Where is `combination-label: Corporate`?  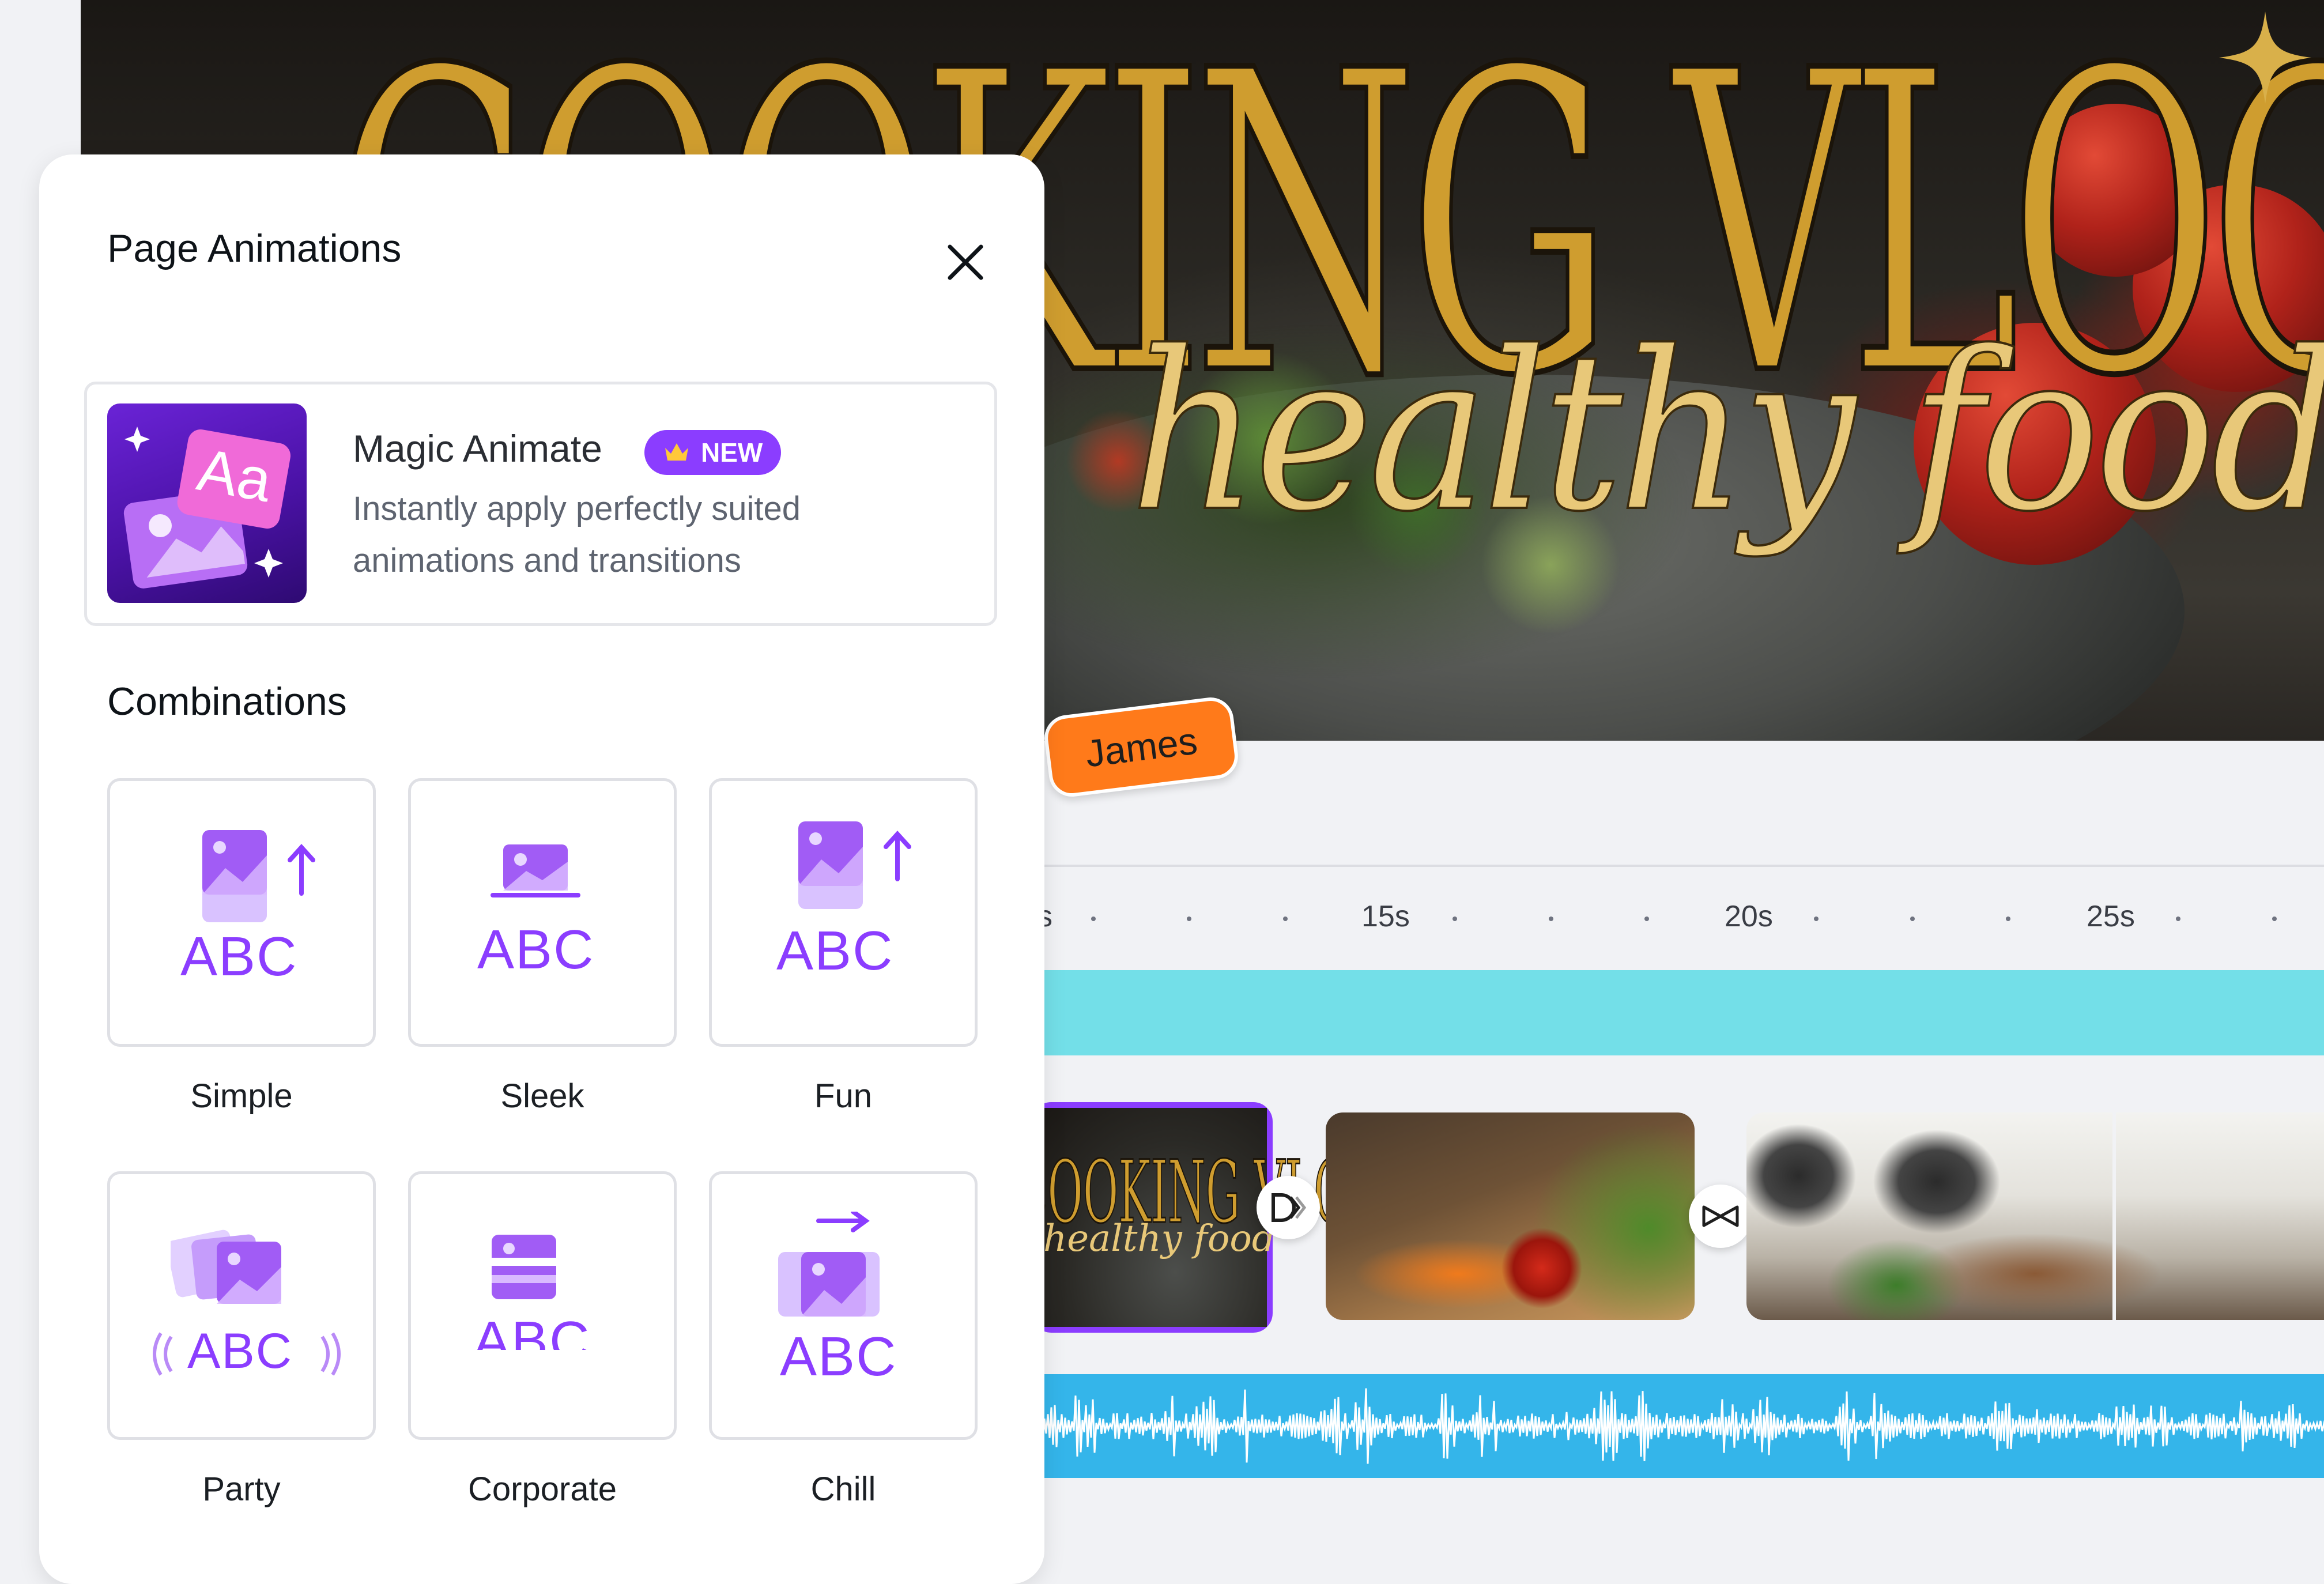
combination-label: Corporate is located at coordinates (542, 1489).